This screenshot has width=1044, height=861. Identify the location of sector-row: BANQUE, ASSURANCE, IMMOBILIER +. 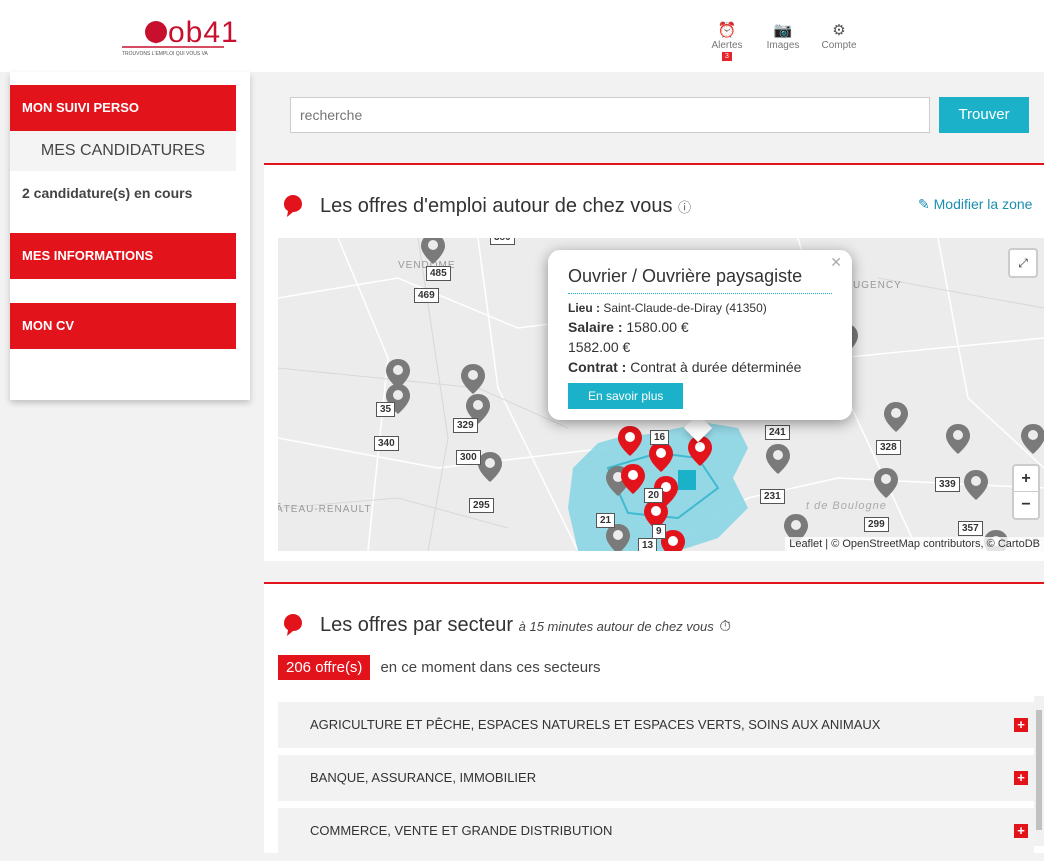
(656, 778).